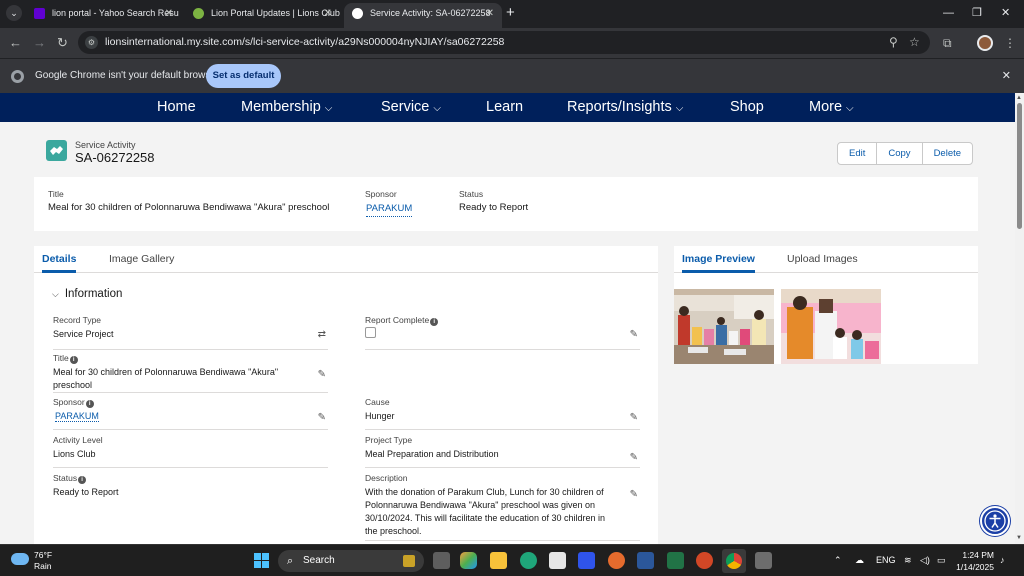 This screenshot has width=1024, height=576. What do you see at coordinates (386, 478) in the screenshot?
I see `field-label: Description` at bounding box center [386, 478].